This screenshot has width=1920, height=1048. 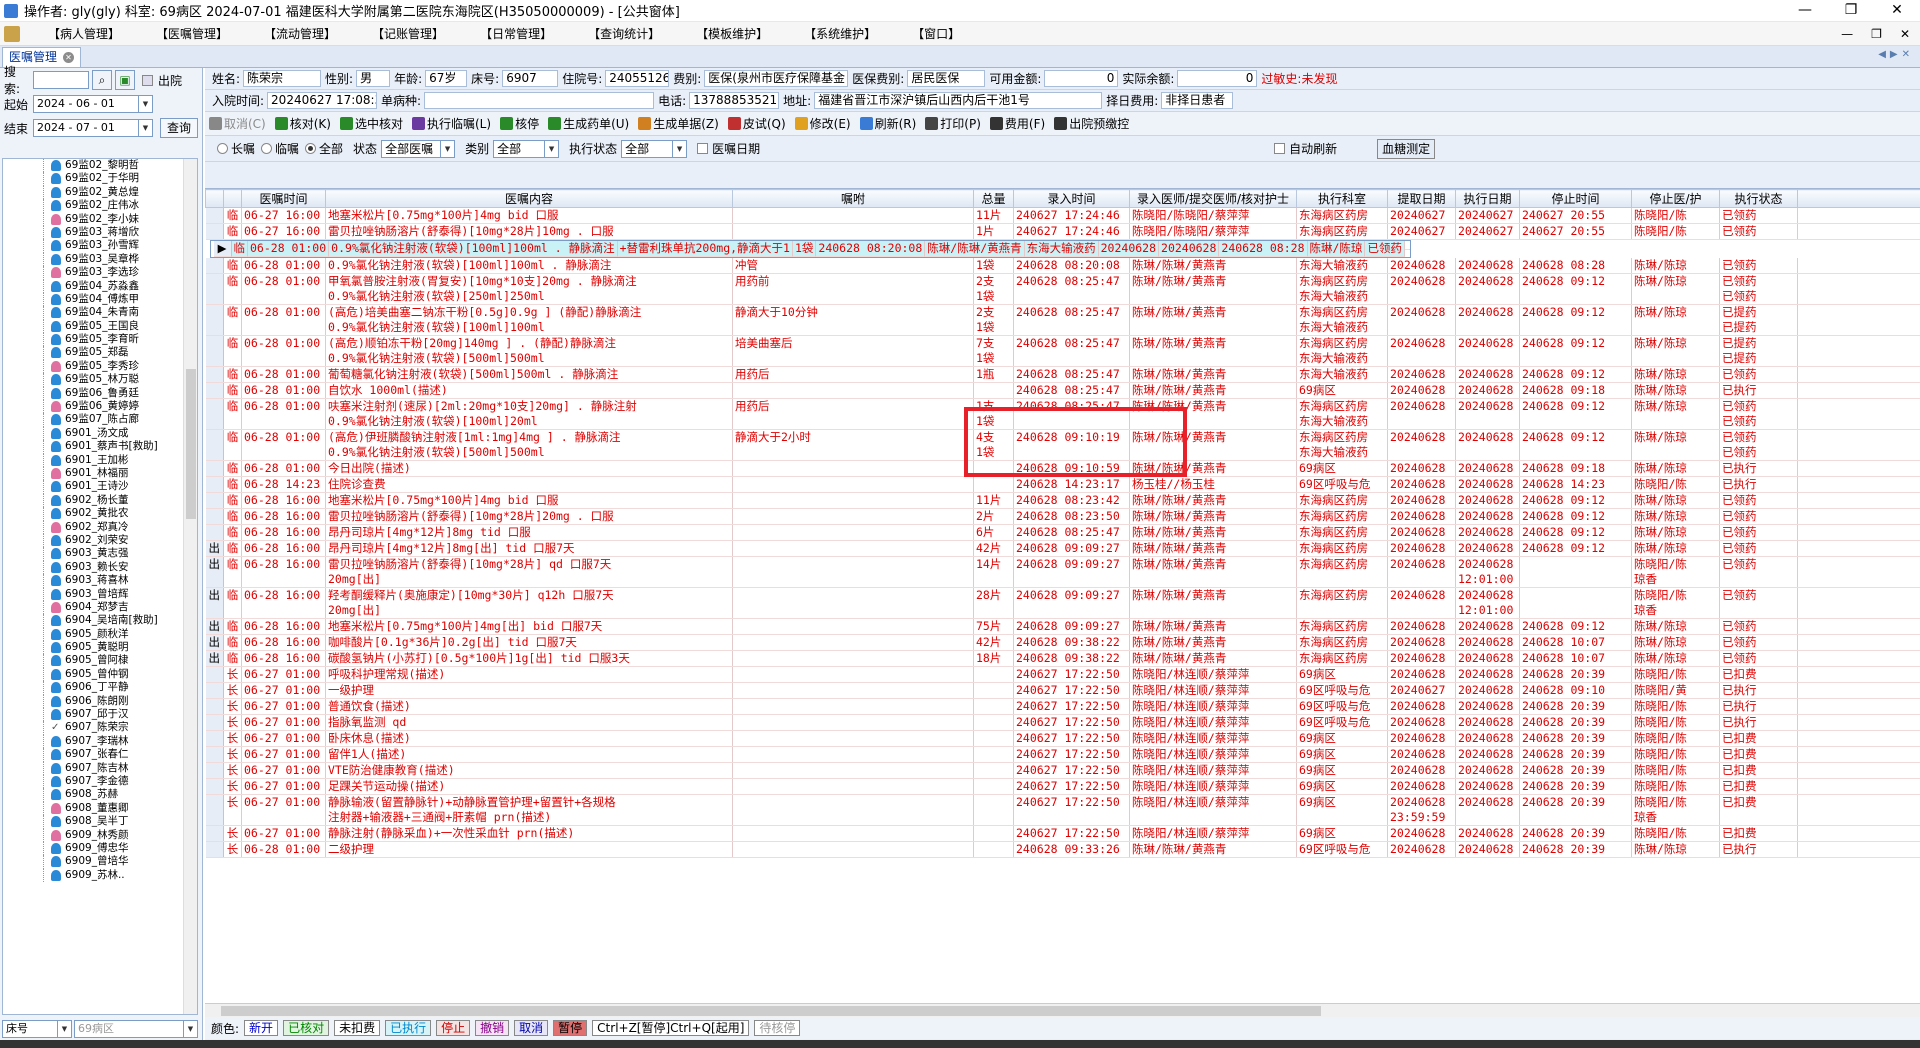 I want to click on discharged-checkbox, so click(x=147, y=80).